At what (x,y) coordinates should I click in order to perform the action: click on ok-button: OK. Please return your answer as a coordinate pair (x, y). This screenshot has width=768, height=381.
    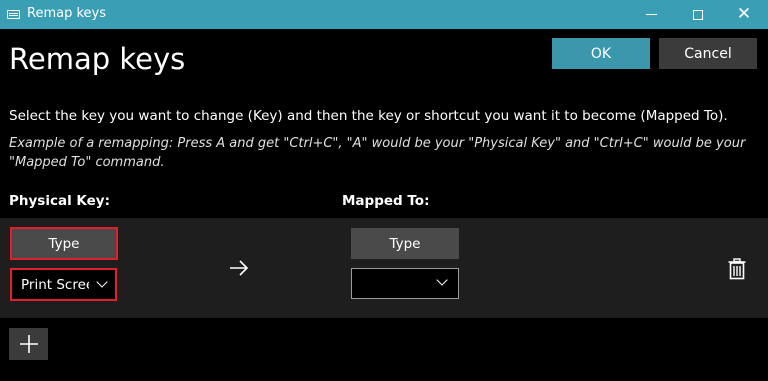
    Looking at the image, I should click on (601, 53).